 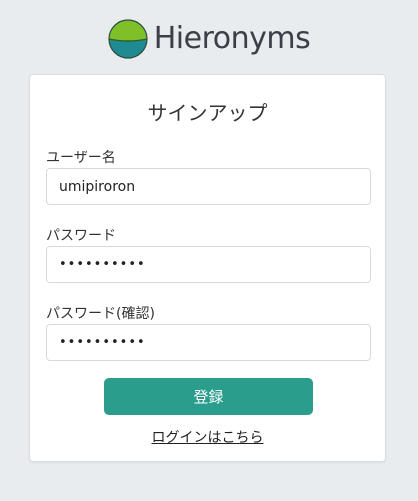 What do you see at coordinates (81, 236) in the screenshot?
I see `password-label: パスワード` at bounding box center [81, 236].